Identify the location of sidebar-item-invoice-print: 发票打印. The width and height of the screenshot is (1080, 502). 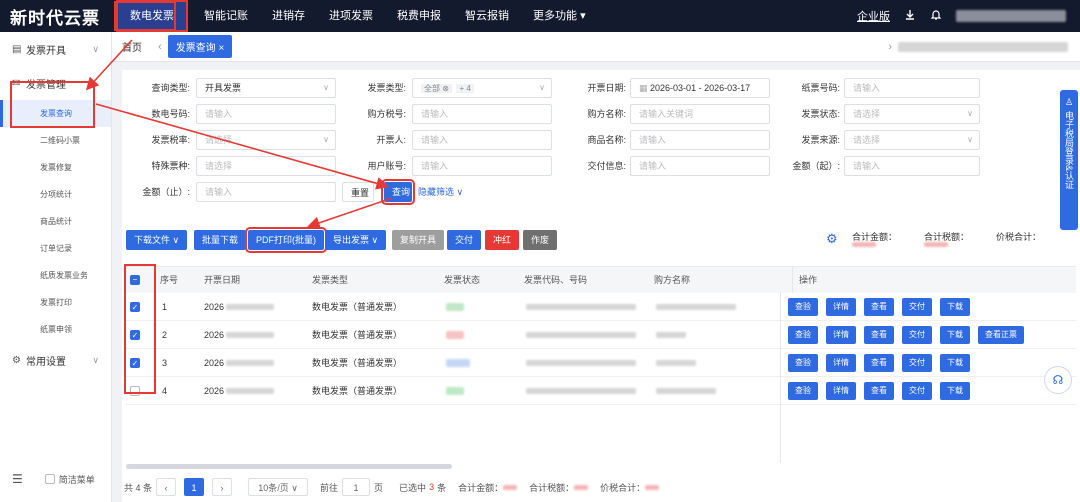
(55, 302).